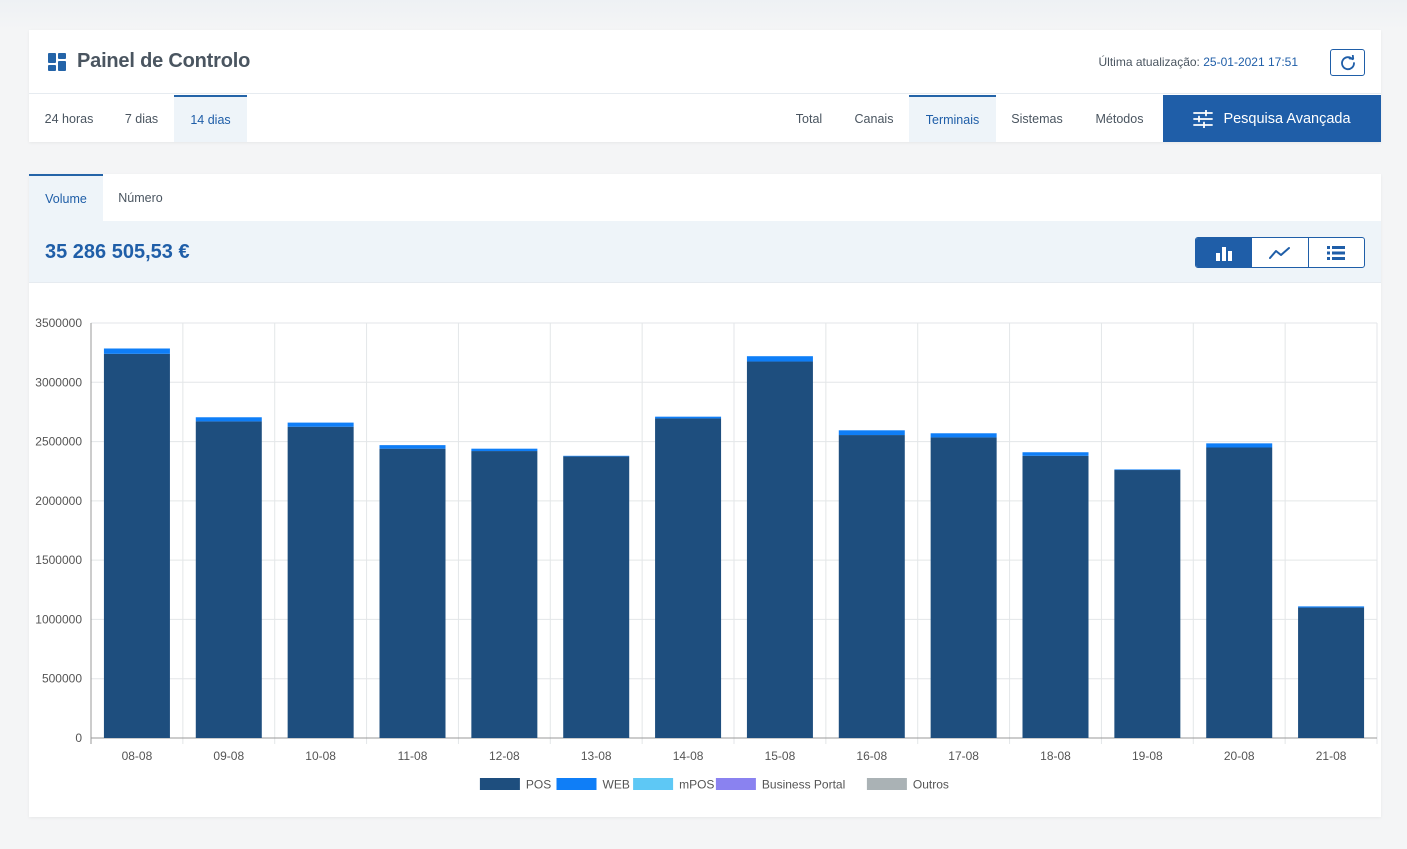 The image size is (1407, 849). Describe the element at coordinates (1203, 118) in the screenshot. I see `sliders-icon` at that location.